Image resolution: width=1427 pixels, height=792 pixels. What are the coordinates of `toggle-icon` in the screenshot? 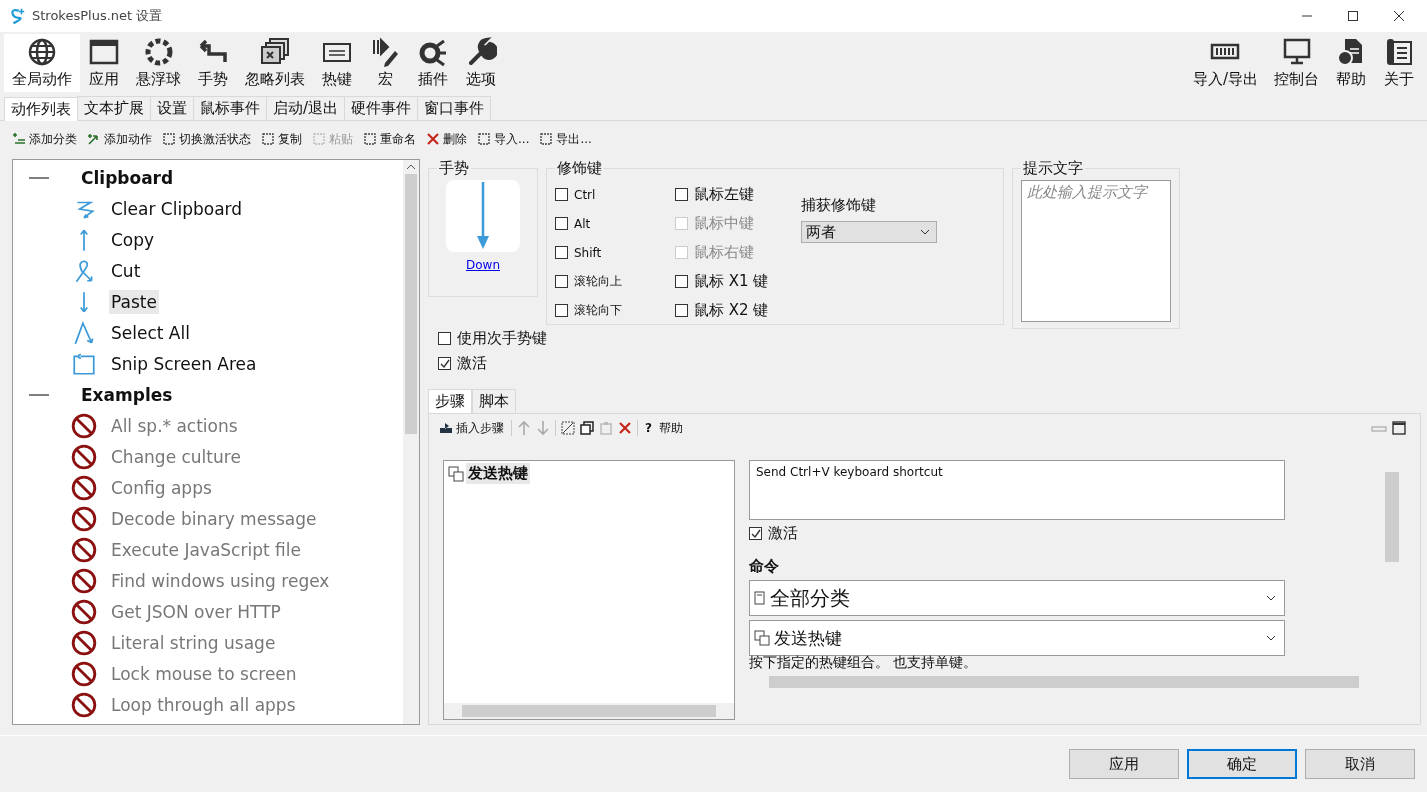 It's located at (568, 428).